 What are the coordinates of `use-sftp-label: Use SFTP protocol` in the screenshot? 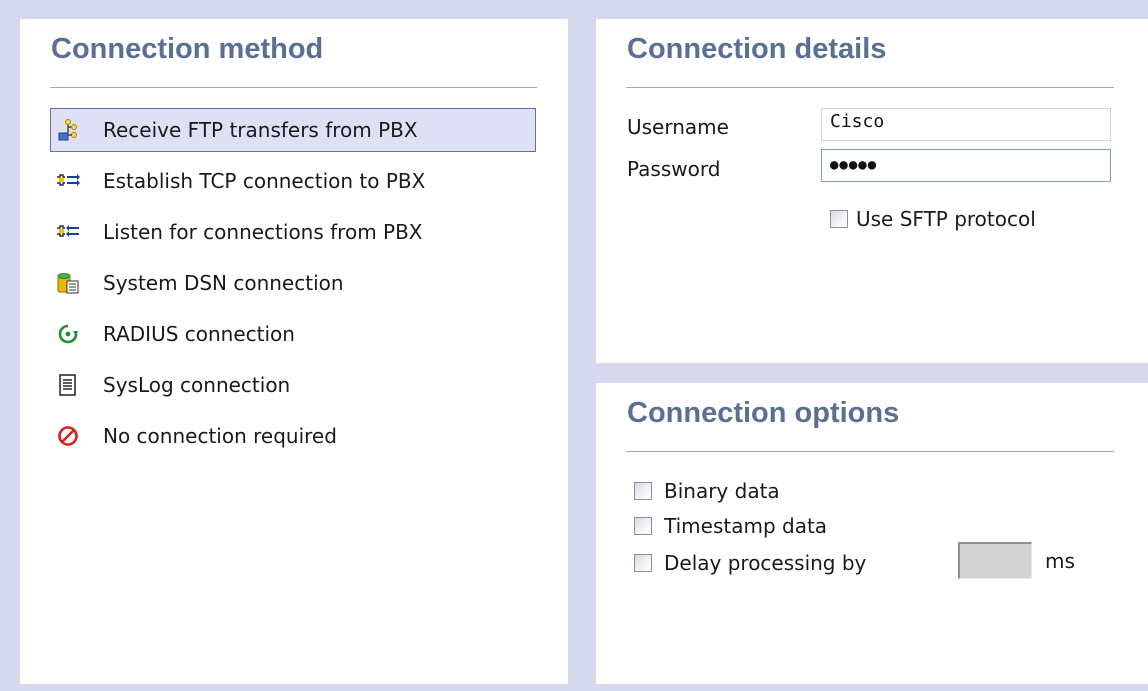 It's located at (946, 219).